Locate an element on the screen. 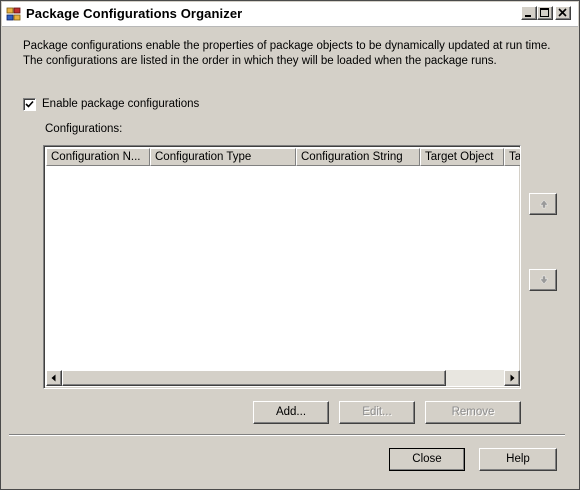 The width and height of the screenshot is (582, 492). scroll-right-button is located at coordinates (512, 378).